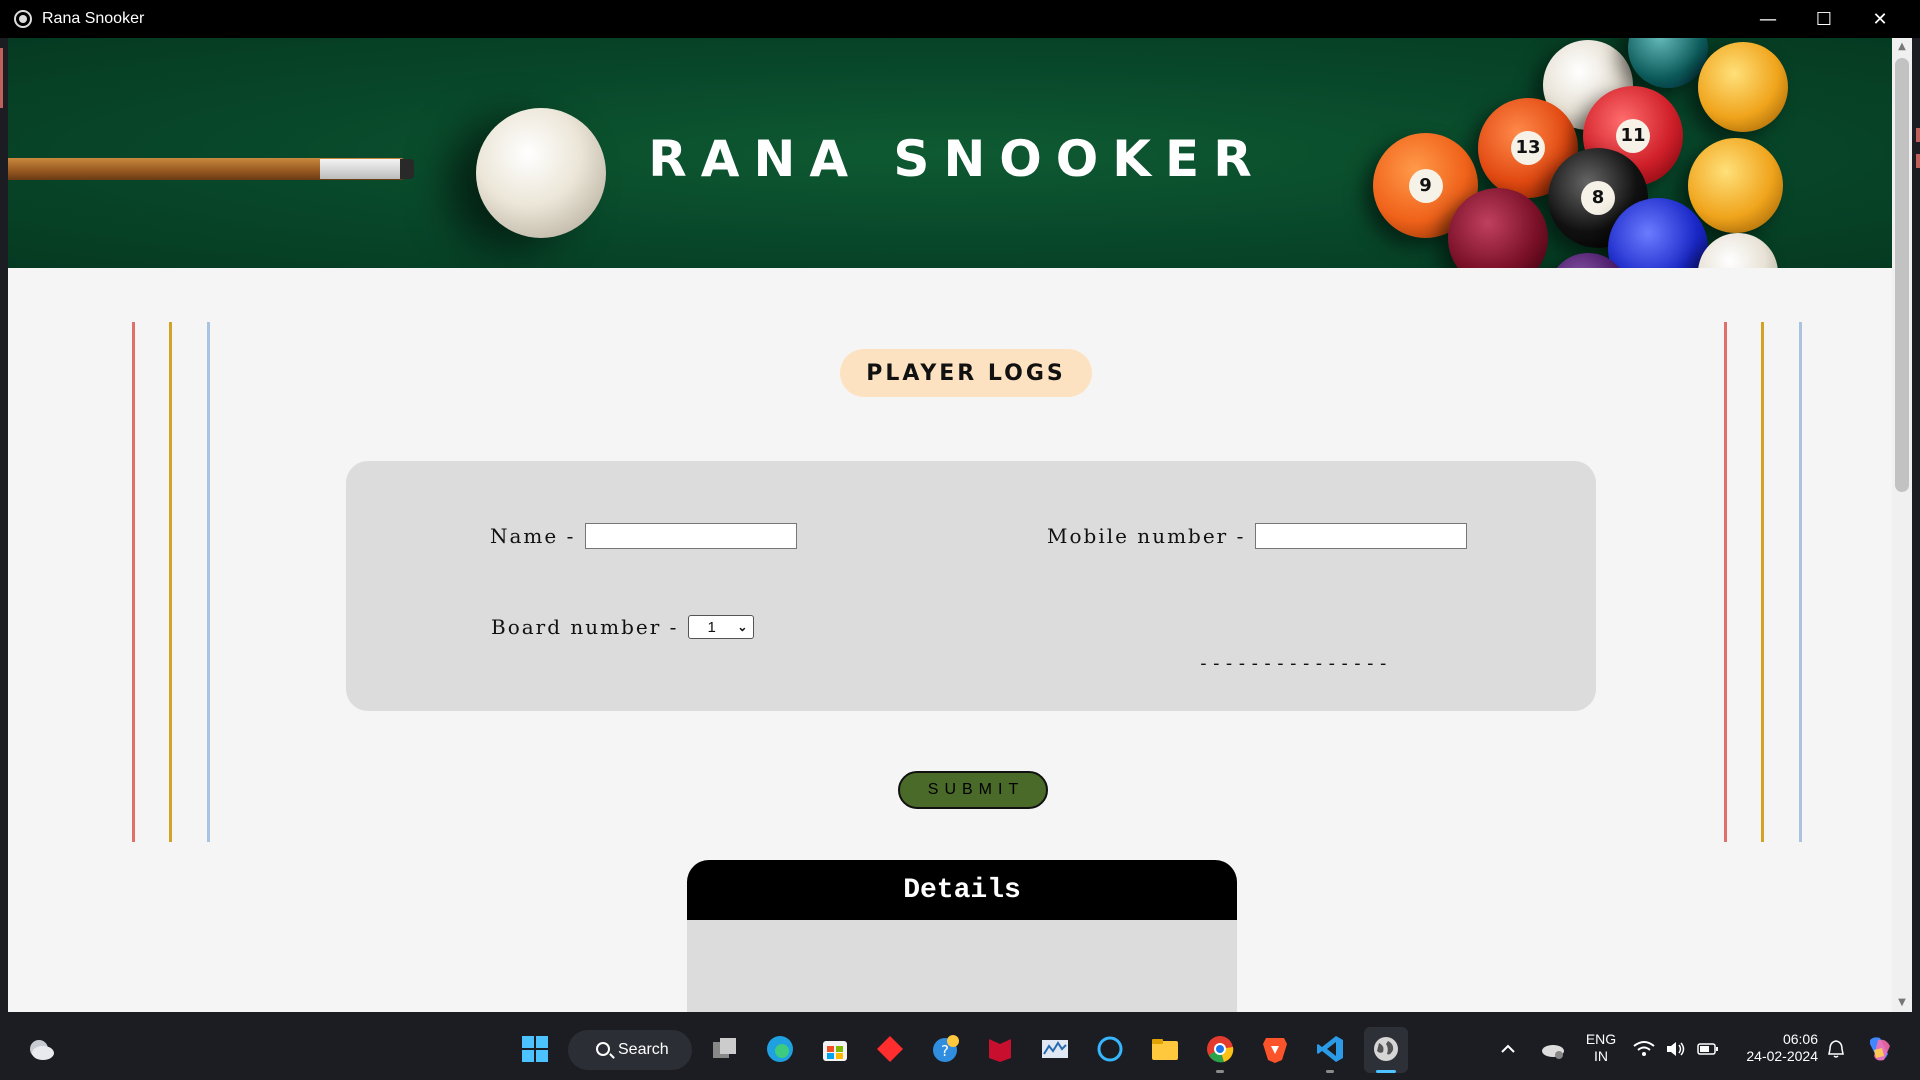  Describe the element at coordinates (1902, 1003) in the screenshot. I see `scroll-down-arrow: ▼` at that location.